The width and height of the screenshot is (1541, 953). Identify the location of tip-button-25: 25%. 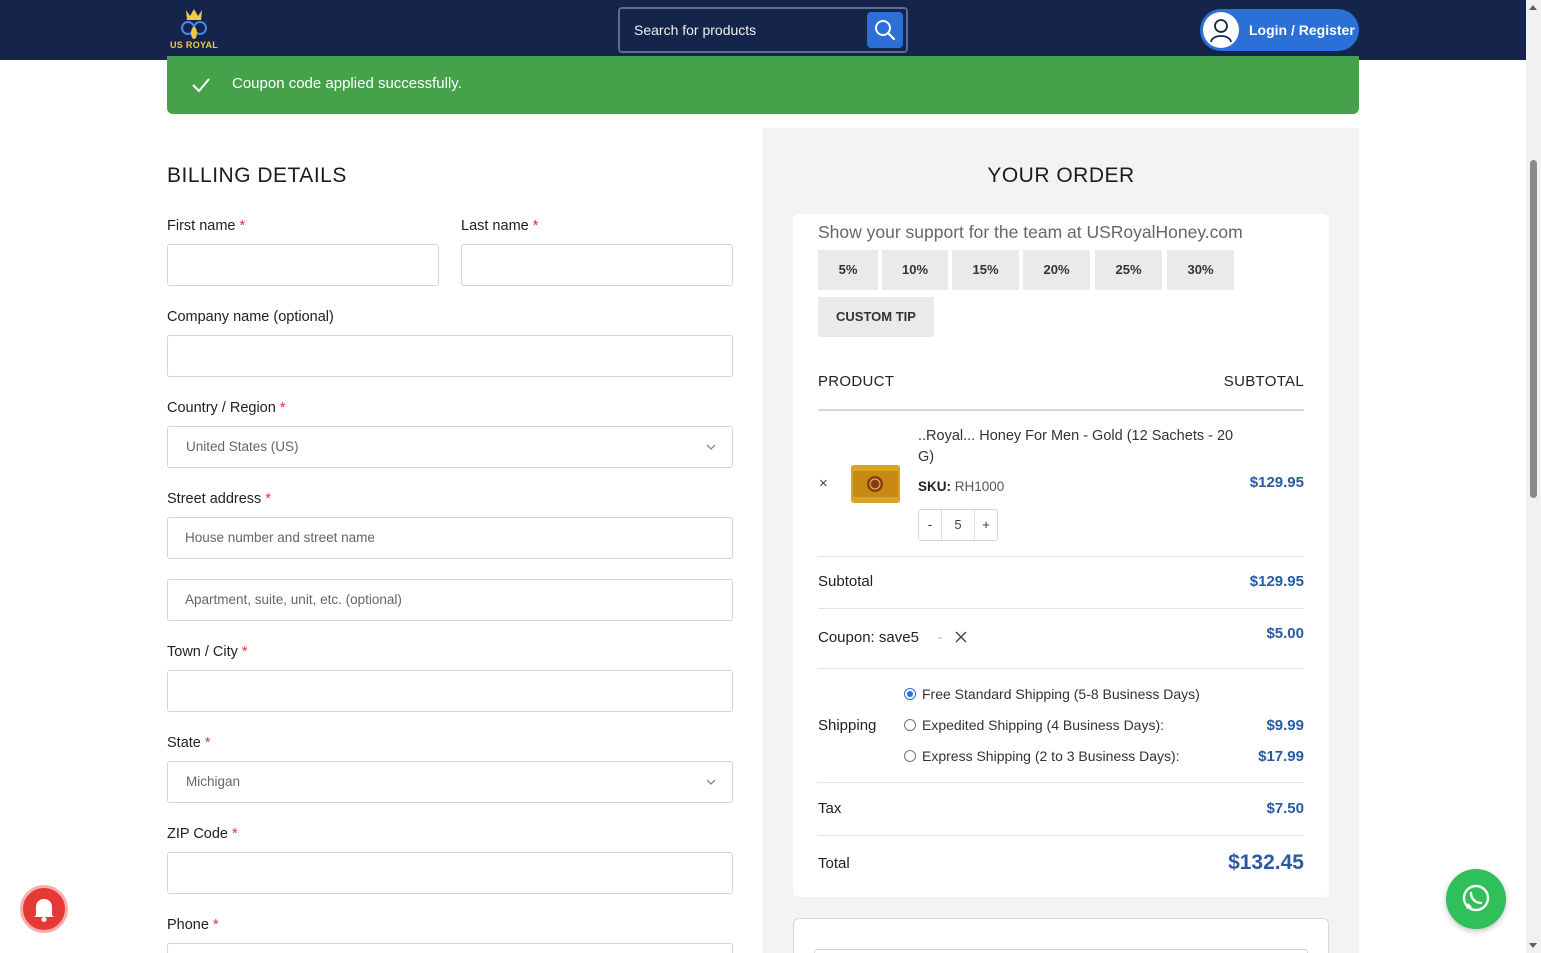
(1128, 270).